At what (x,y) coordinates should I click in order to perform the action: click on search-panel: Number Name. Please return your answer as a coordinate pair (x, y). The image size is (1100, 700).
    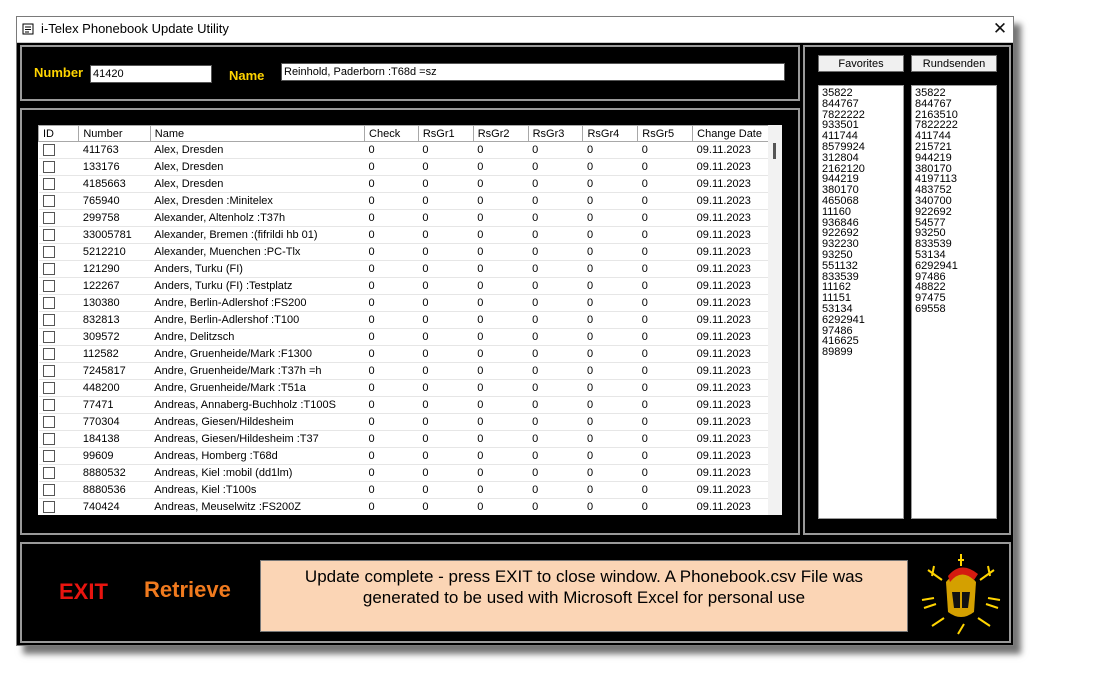
    Looking at the image, I should click on (410, 73).